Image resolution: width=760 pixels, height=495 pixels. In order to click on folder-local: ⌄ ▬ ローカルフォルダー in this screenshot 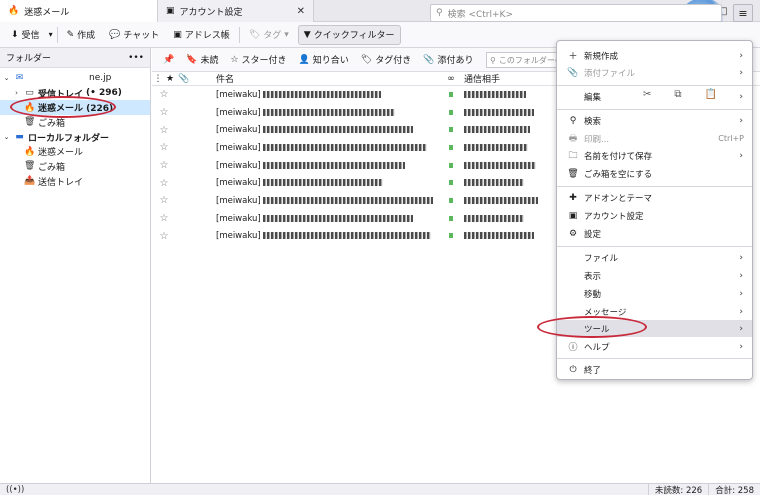, I will do `click(75, 137)`.